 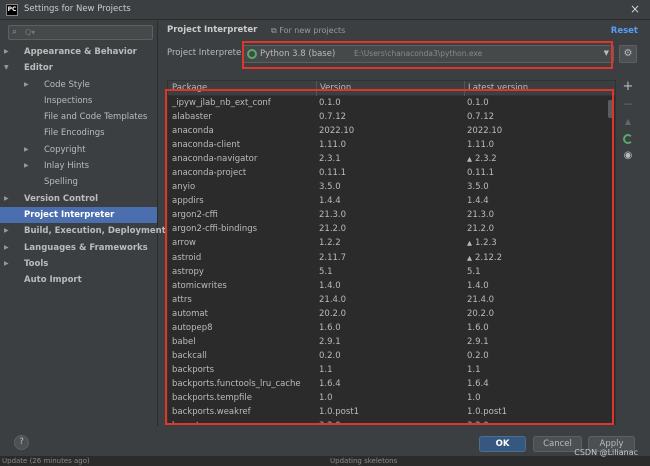 I want to click on table-row: atomicwrites 1.4.0 1.4.0, so click(x=391, y=286).